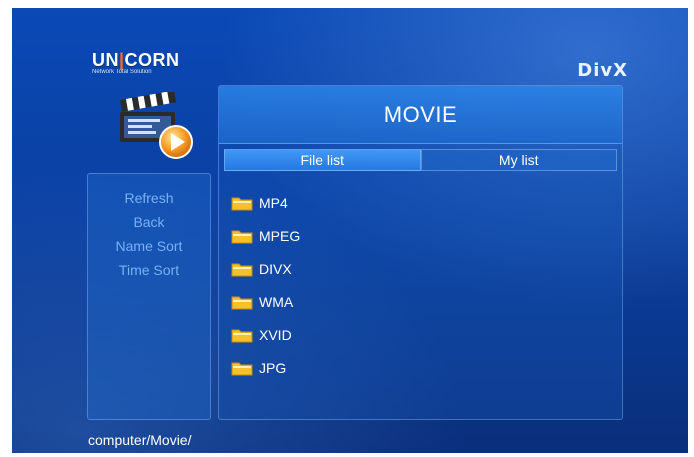 Image resolution: width=694 pixels, height=457 pixels. Describe the element at coordinates (122, 72) in the screenshot. I see `brand-tagline: Network Total Solution` at that location.